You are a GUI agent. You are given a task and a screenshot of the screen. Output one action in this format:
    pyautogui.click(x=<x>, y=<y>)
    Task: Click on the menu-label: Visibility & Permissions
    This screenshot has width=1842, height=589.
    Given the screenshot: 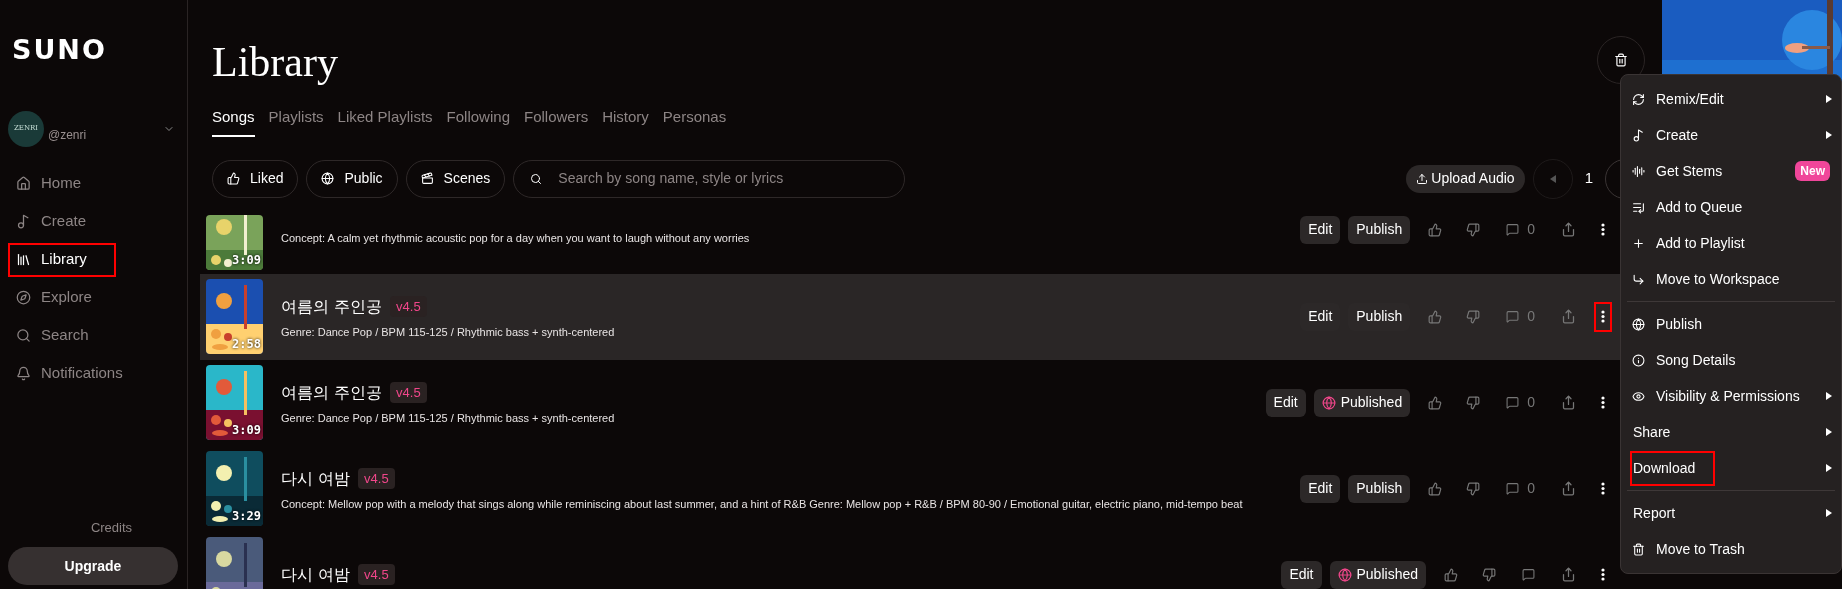 What is the action you would take?
    pyautogui.click(x=1728, y=396)
    